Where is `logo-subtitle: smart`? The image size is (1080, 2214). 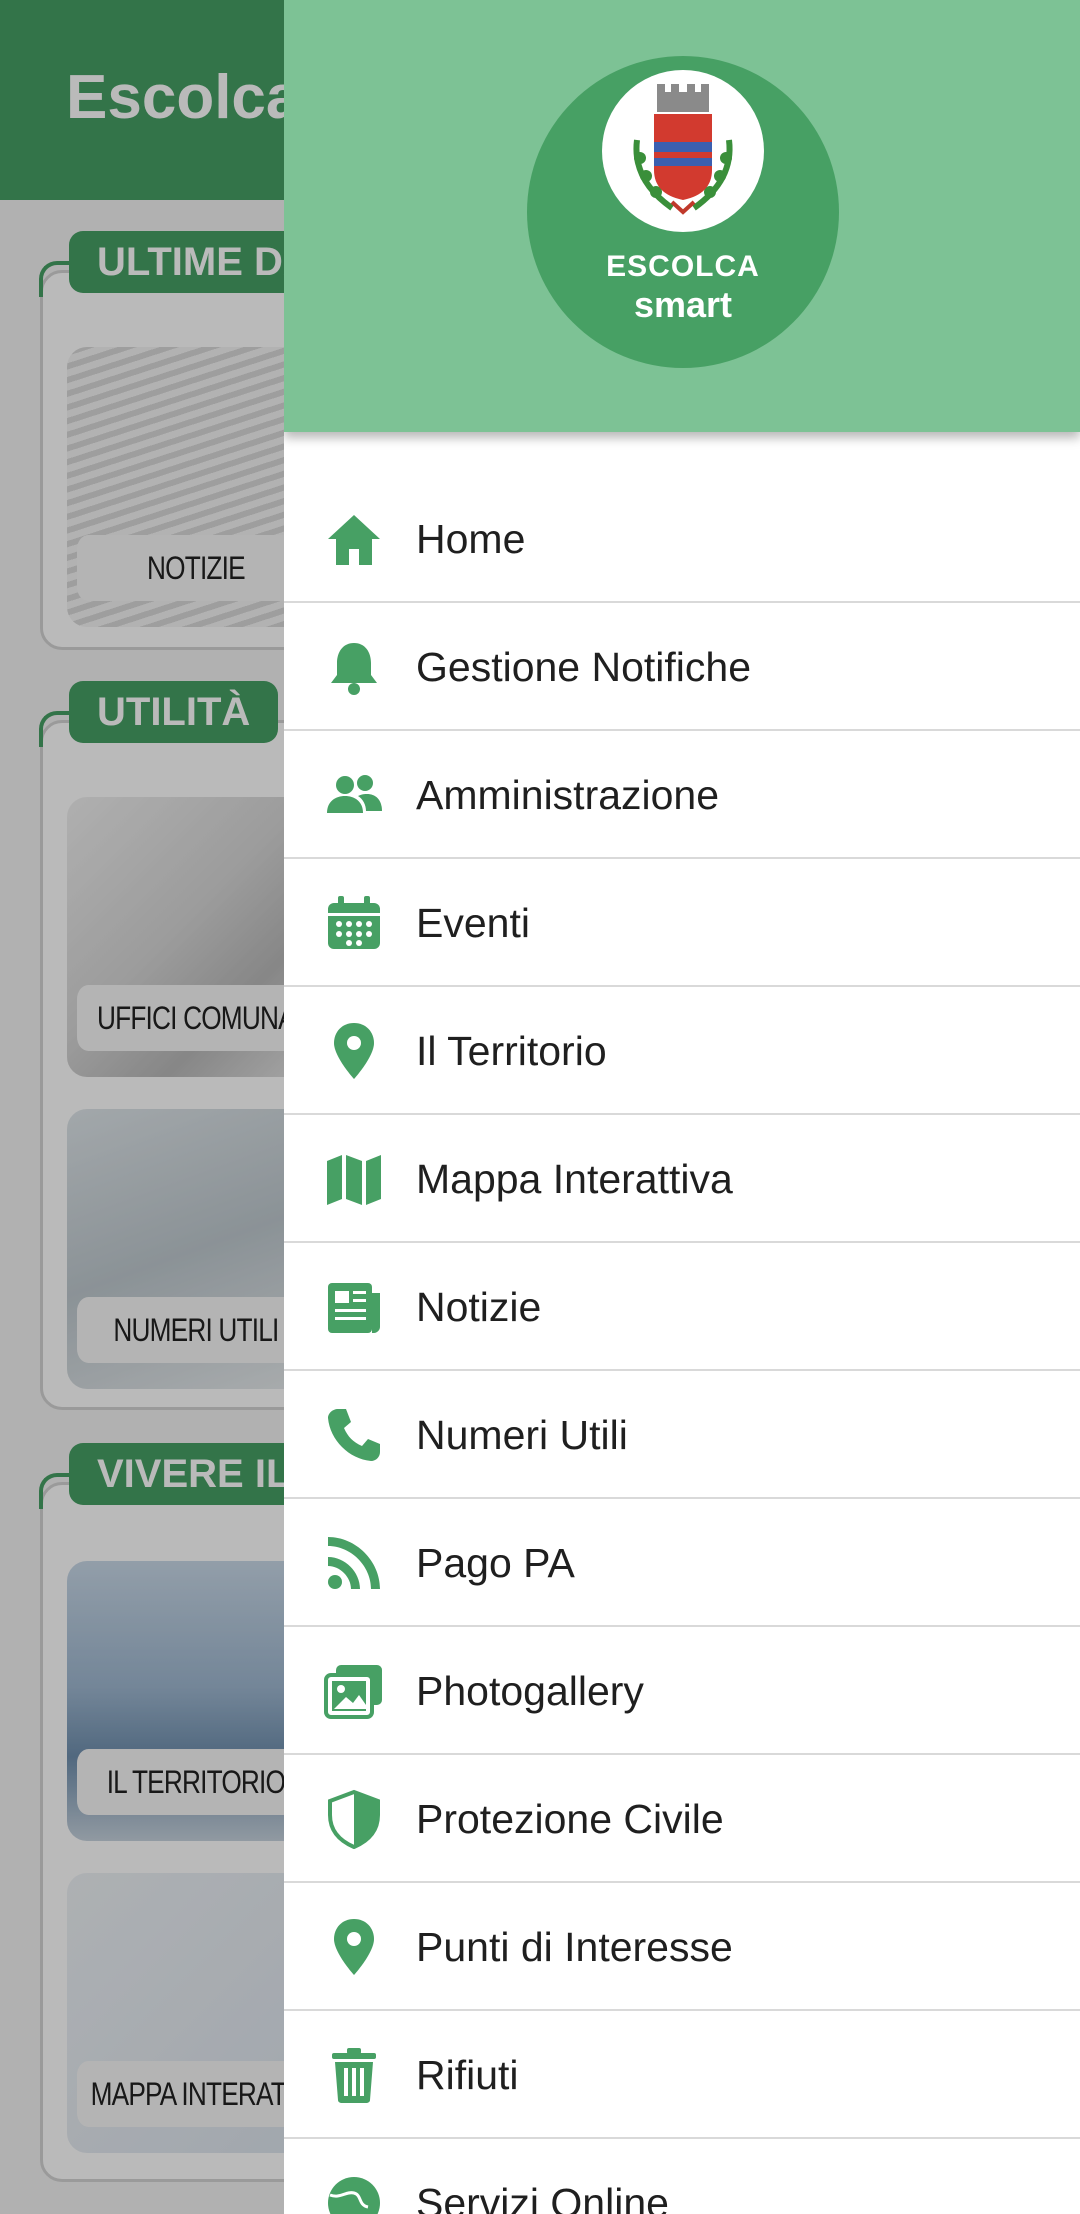 logo-subtitle: smart is located at coordinates (683, 304).